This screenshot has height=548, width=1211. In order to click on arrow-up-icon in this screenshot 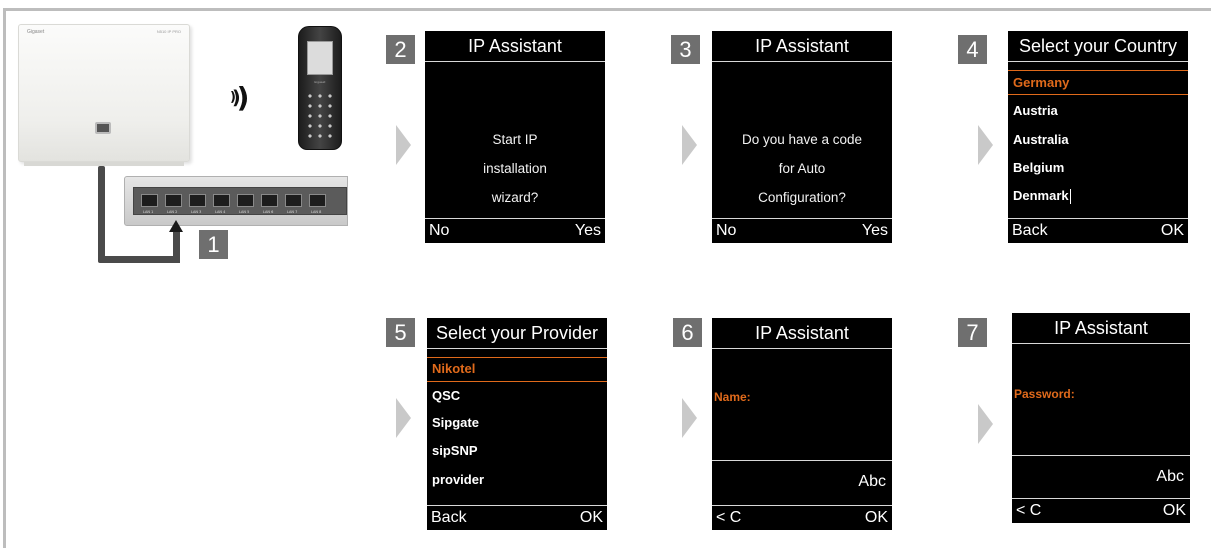, I will do `click(176, 226)`.